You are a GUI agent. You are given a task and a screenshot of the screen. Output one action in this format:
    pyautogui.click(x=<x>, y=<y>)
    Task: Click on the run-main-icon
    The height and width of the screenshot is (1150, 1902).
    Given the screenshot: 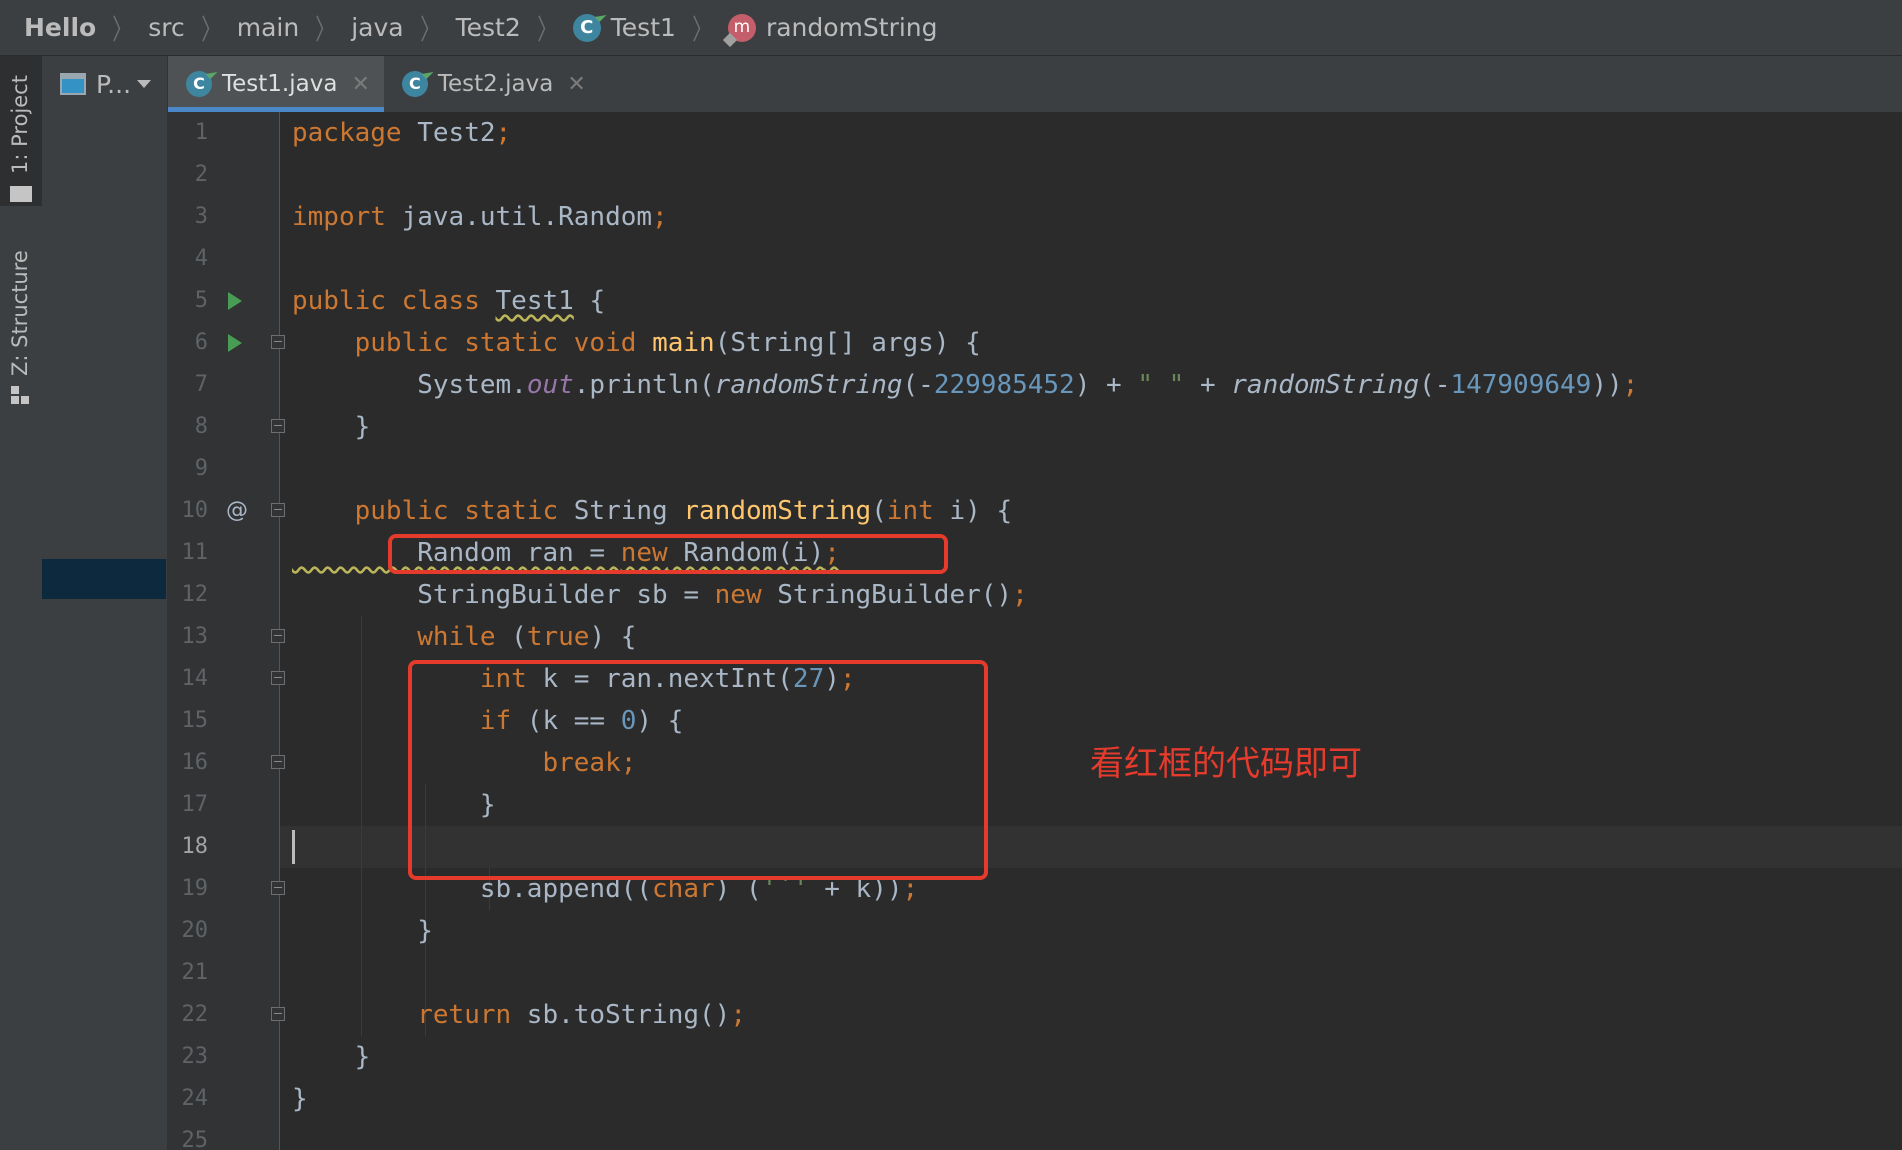 What is the action you would take?
    pyautogui.click(x=235, y=343)
    